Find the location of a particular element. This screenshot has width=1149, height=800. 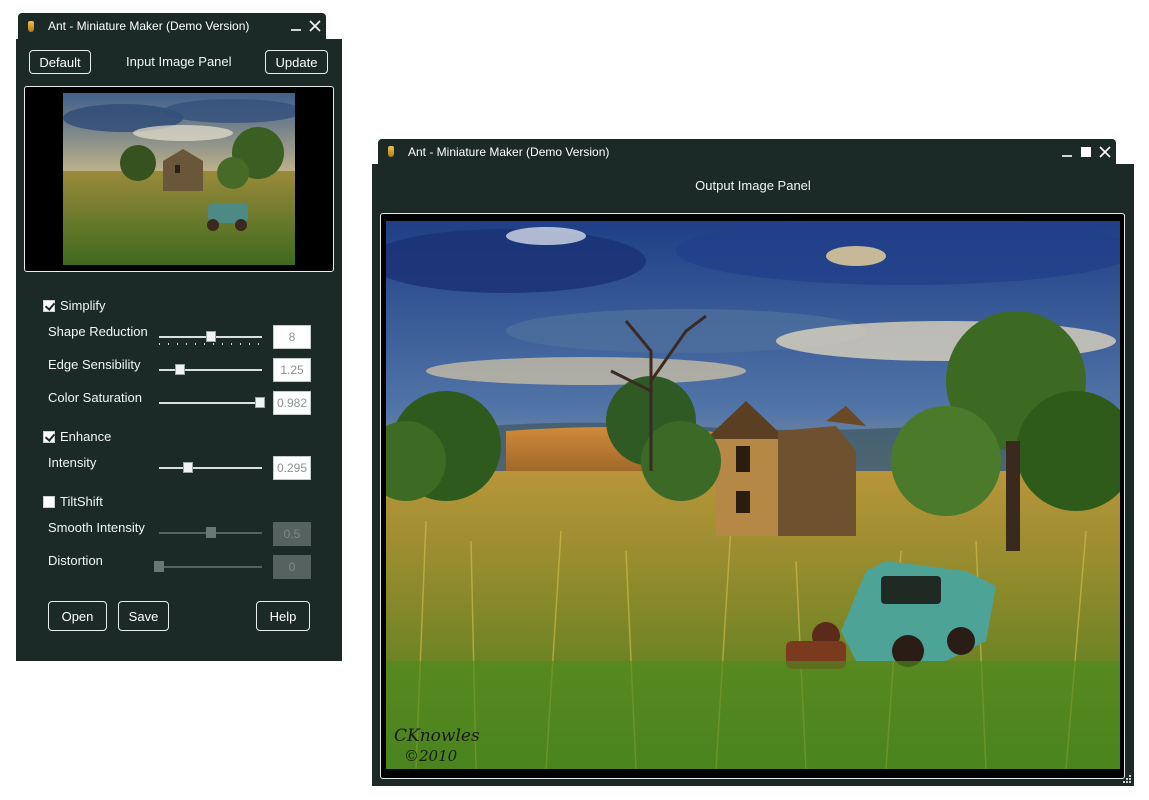

input-image-preview is located at coordinates (179, 179).